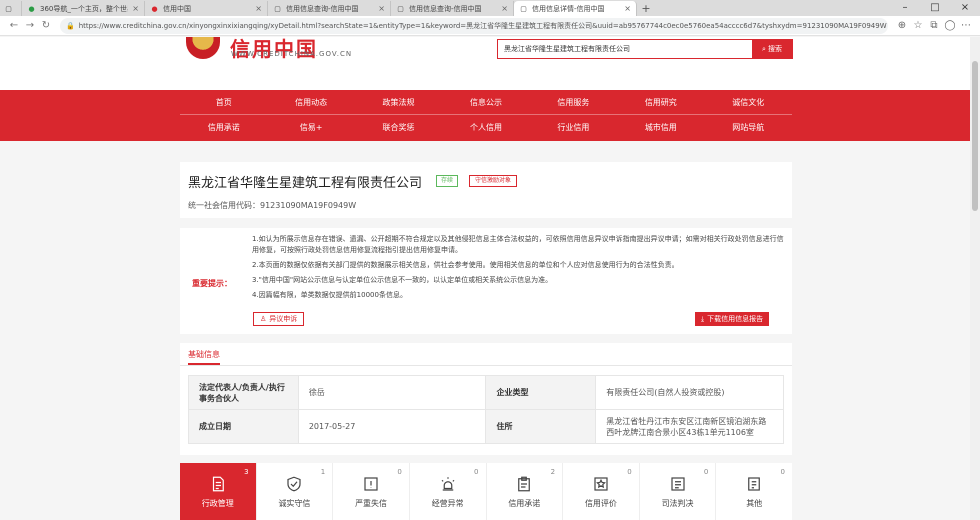 Image resolution: width=980 pixels, height=520 pixels. Describe the element at coordinates (966, 25) in the screenshot. I see `more-icon: ⋯` at that location.